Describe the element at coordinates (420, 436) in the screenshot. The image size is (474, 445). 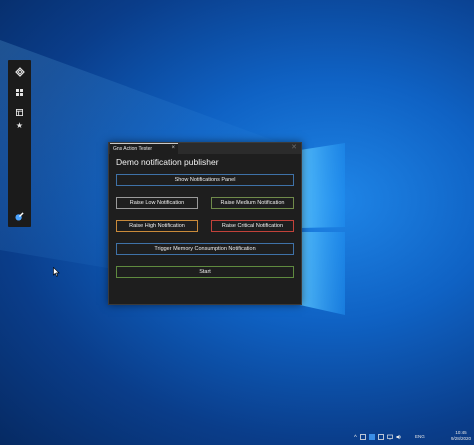
I see `language-indicator: ENG` at that location.